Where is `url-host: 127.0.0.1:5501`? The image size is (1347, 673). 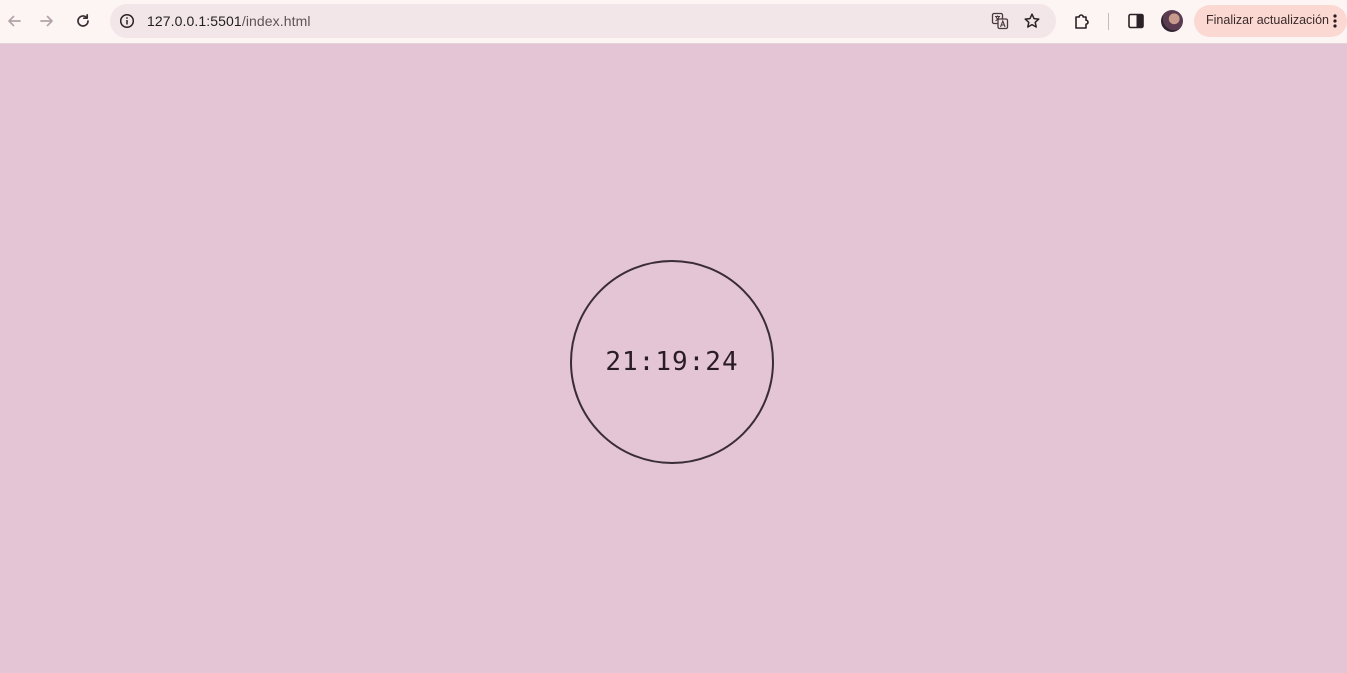
url-host: 127.0.0.1:5501 is located at coordinates (194, 21).